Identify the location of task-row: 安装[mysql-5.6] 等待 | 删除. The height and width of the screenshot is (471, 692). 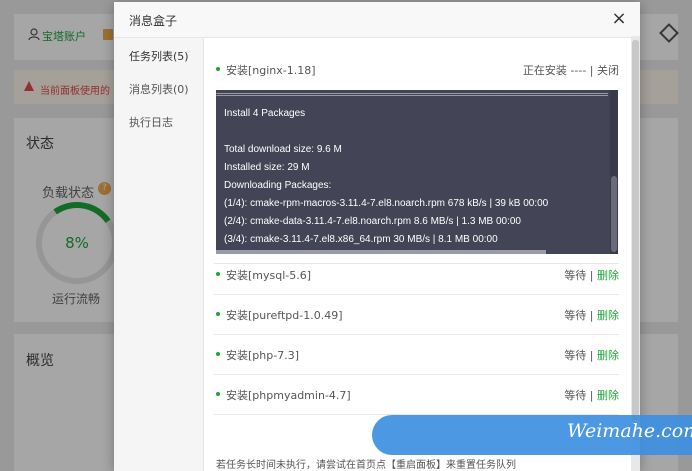
(416, 275).